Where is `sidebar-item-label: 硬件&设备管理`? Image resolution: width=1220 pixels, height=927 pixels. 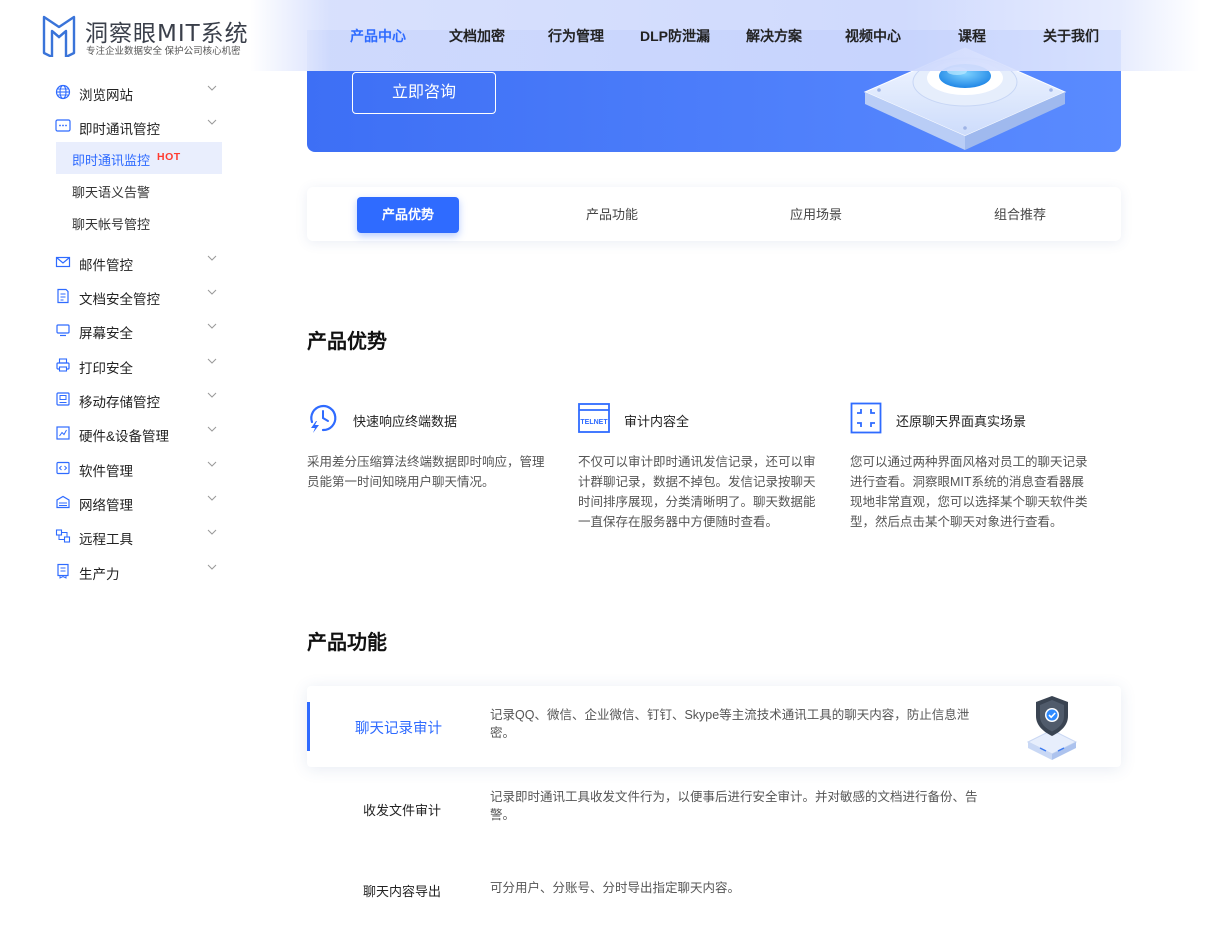
sidebar-item-label: 硬件&设备管理 is located at coordinates (124, 436).